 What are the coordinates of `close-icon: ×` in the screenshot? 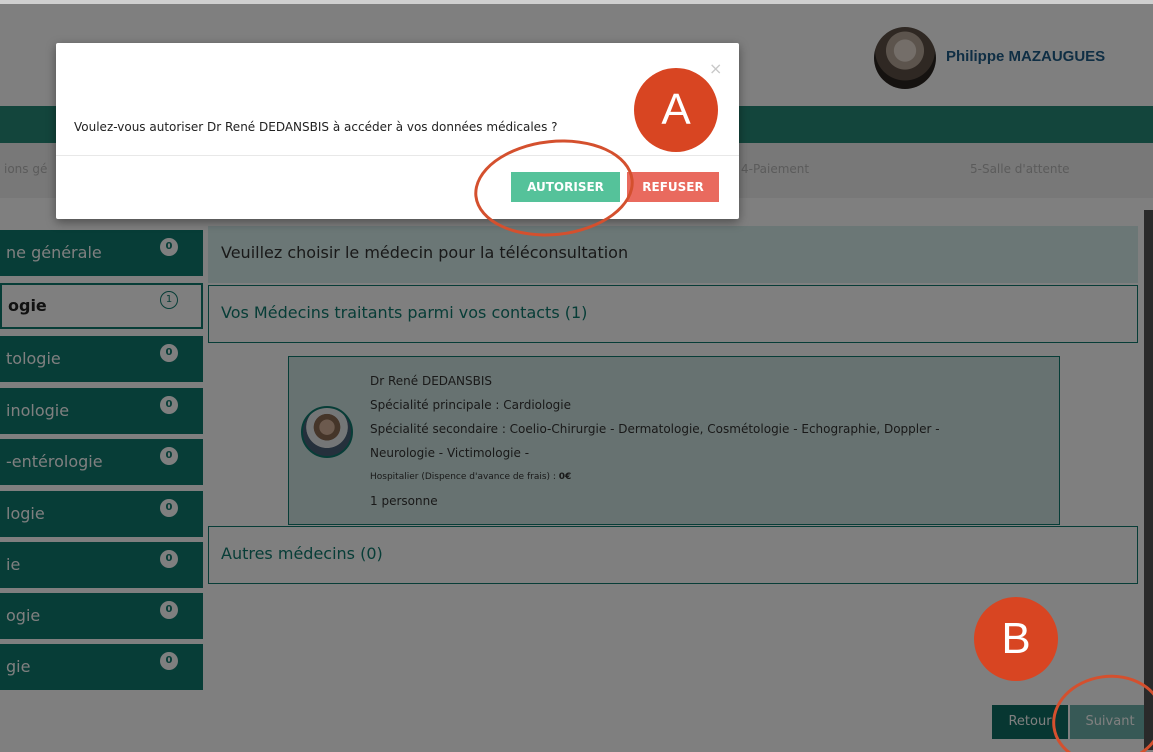 It's located at (715, 68).